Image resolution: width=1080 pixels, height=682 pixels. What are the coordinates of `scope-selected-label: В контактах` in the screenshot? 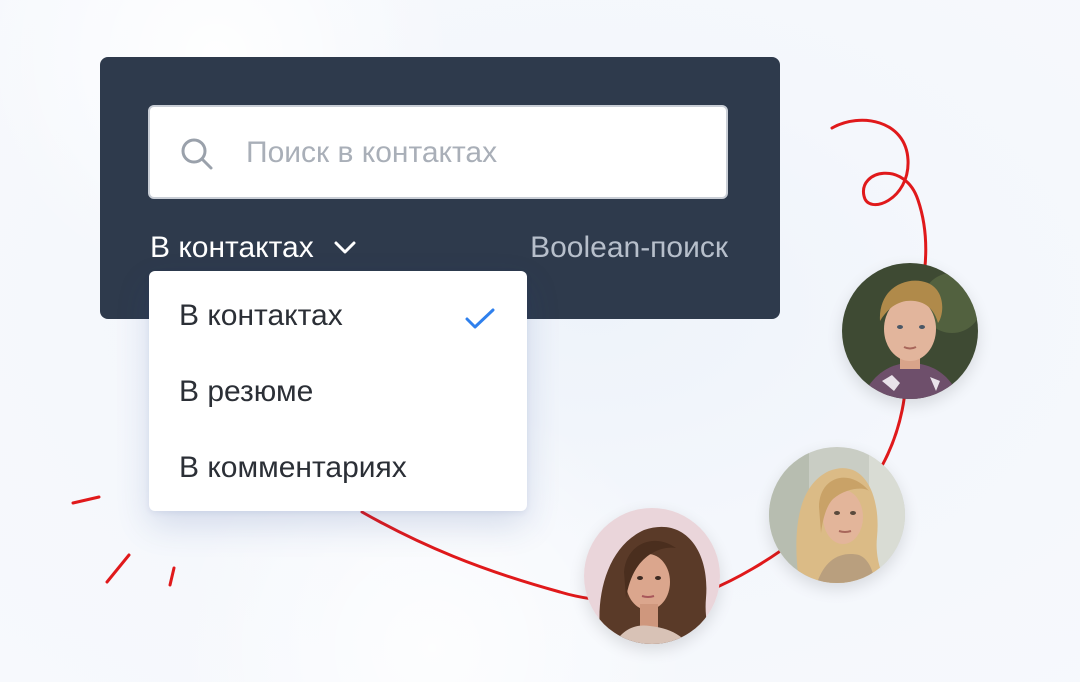 It's located at (232, 247).